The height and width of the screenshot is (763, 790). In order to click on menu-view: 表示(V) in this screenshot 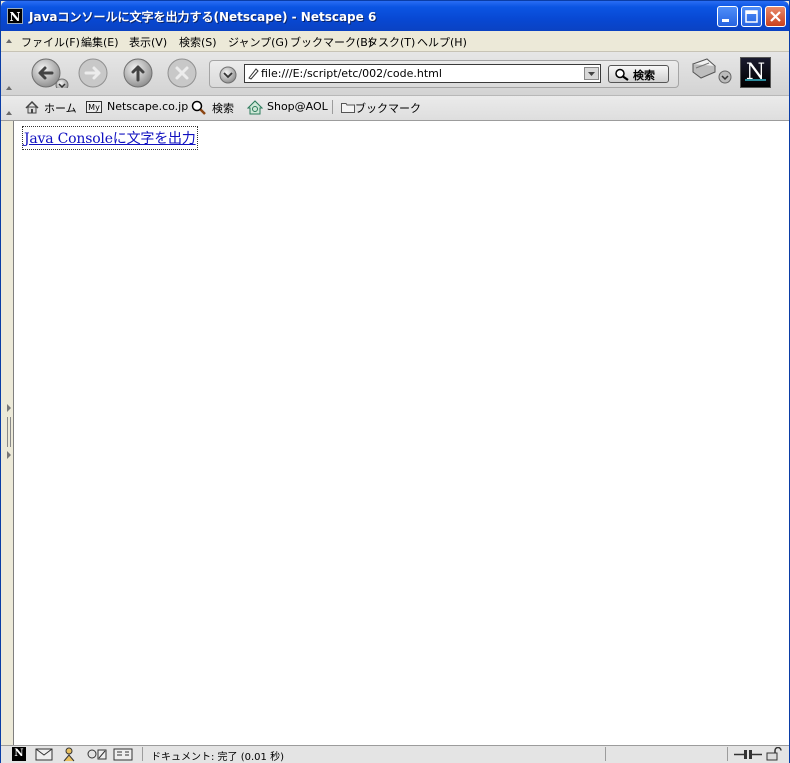, I will do `click(148, 42)`.